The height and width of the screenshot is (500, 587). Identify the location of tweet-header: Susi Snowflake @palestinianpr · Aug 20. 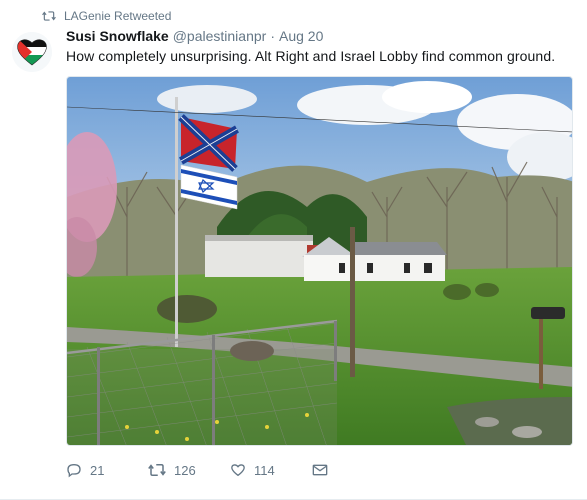
(194, 36).